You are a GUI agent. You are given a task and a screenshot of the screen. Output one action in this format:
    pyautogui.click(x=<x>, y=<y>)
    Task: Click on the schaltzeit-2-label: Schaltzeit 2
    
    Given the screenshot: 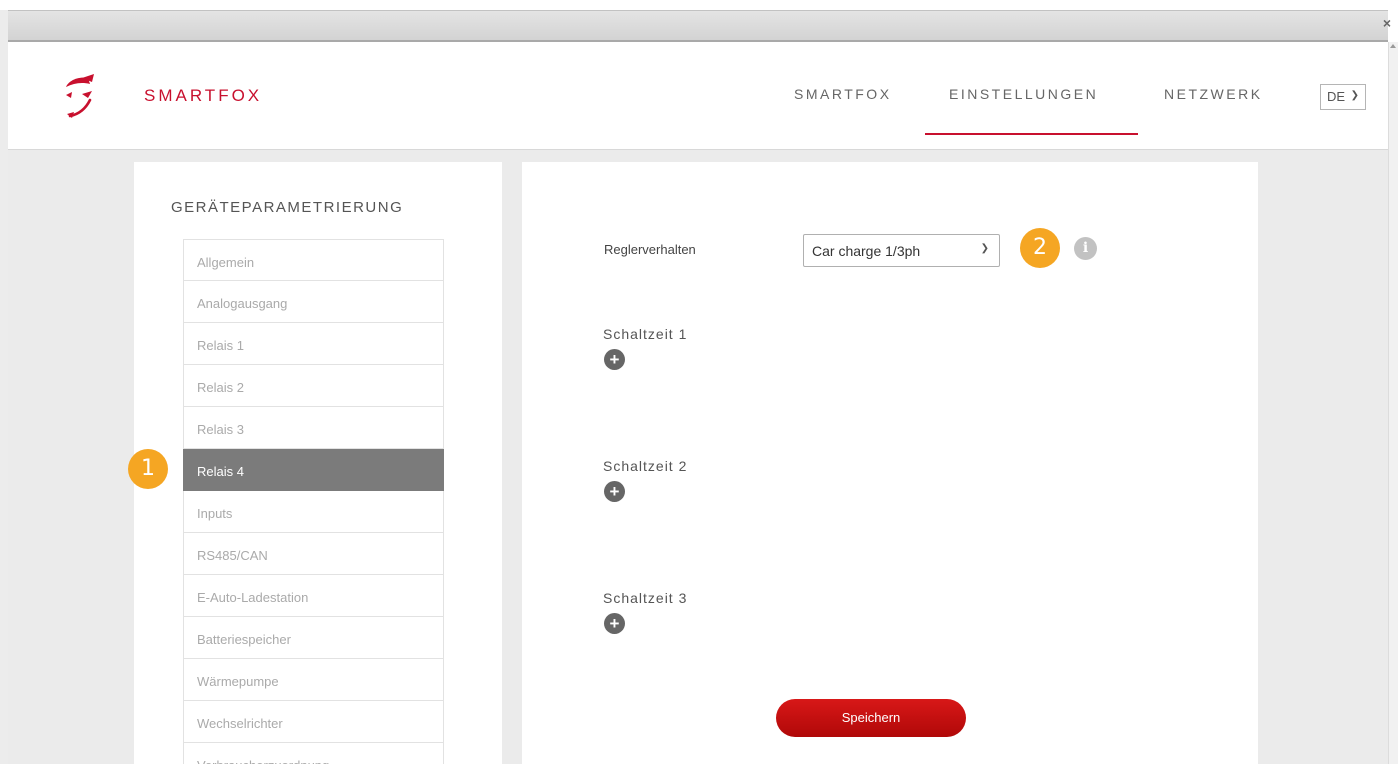 What is the action you would take?
    pyautogui.click(x=645, y=466)
    